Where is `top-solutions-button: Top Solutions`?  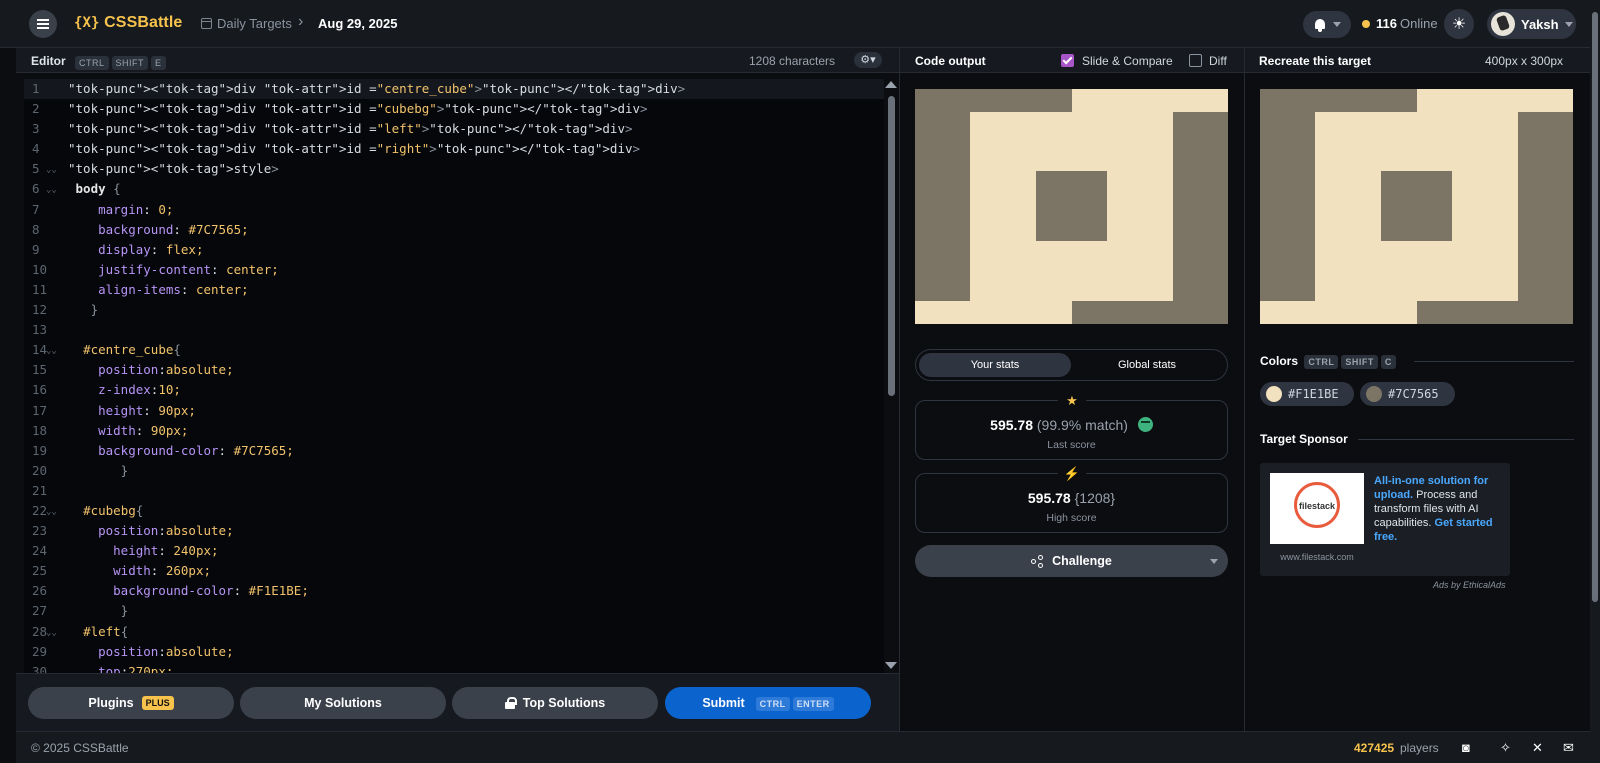 top-solutions-button: Top Solutions is located at coordinates (555, 703).